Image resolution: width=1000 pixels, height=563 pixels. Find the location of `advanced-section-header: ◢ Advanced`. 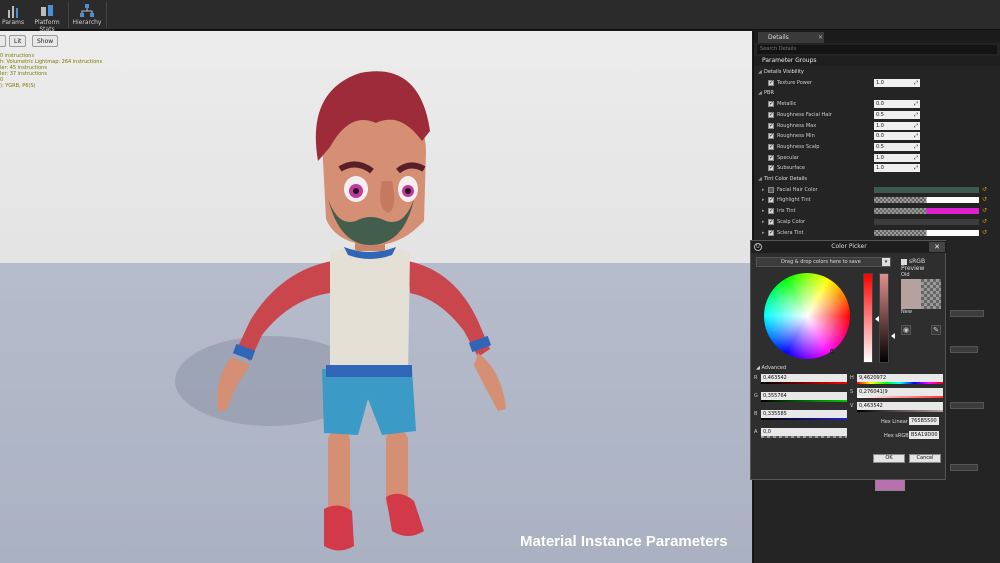

advanced-section-header: ◢ Advanced is located at coordinates (771, 368).